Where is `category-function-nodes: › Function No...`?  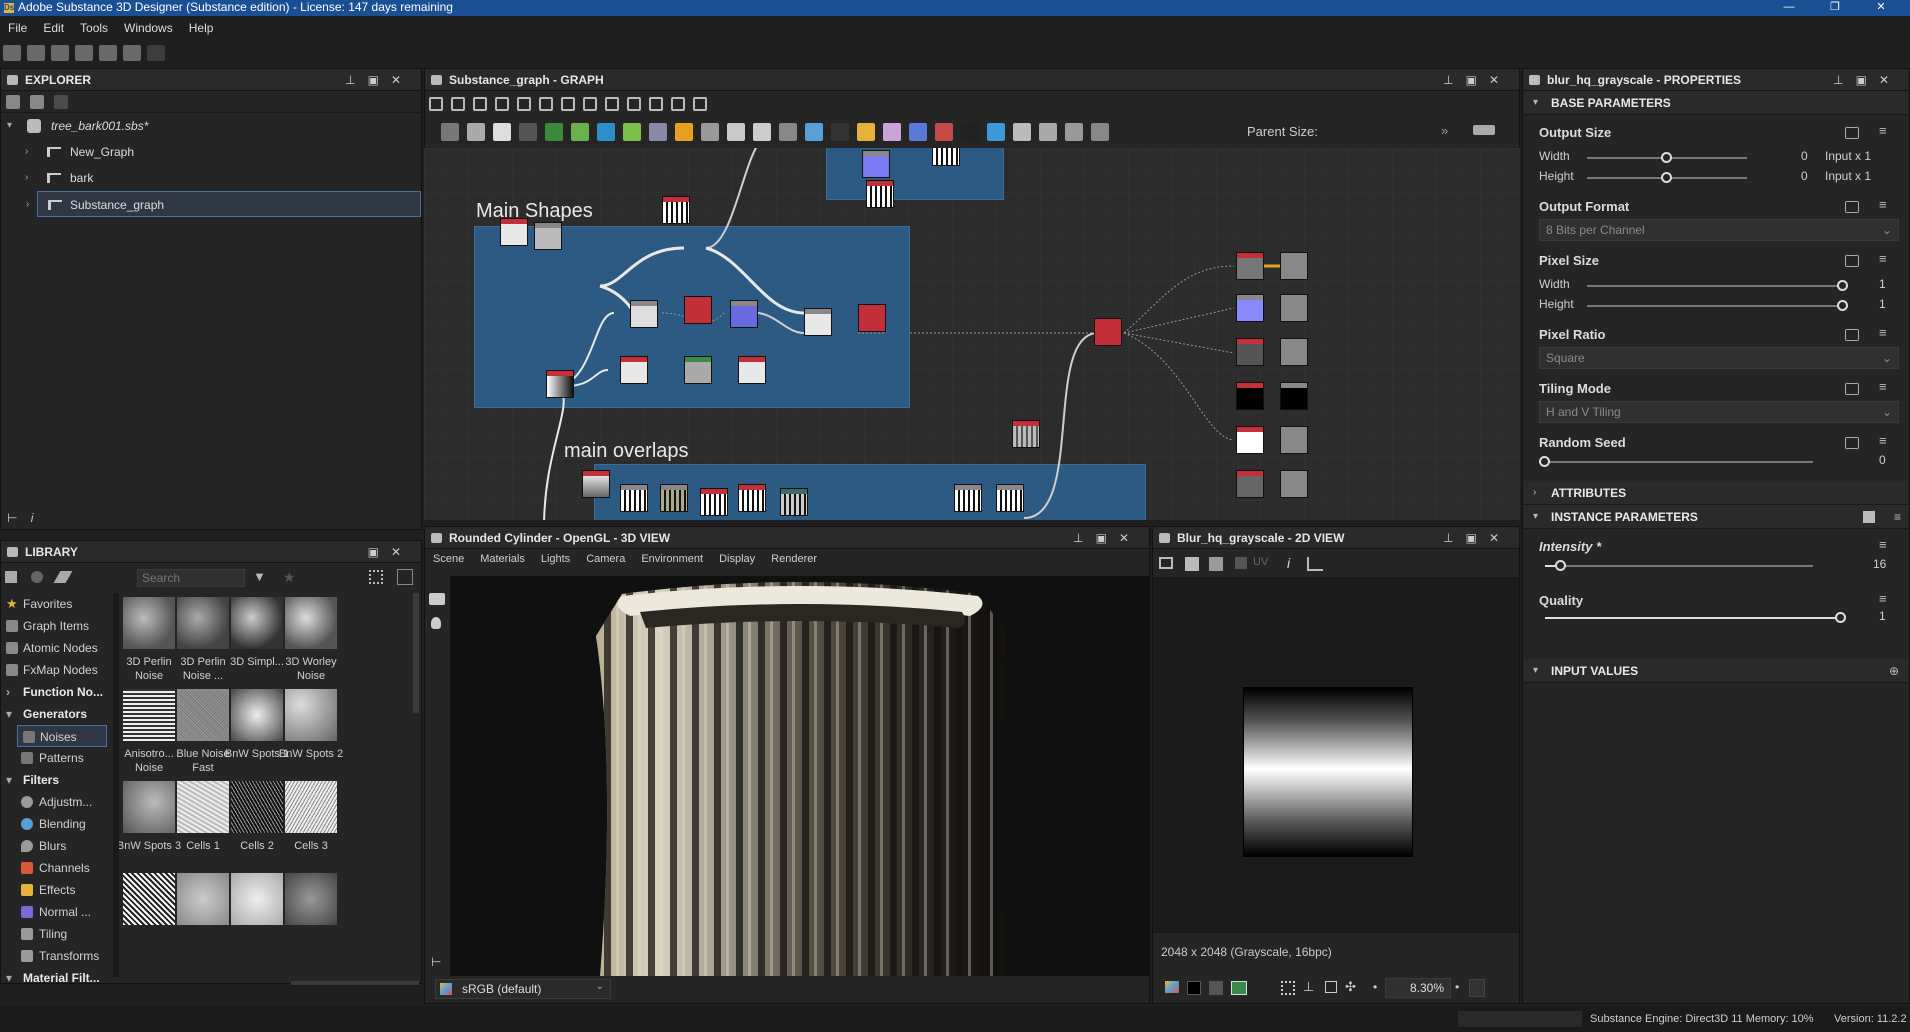
category-function-nodes: › Function No... is located at coordinates (56, 692).